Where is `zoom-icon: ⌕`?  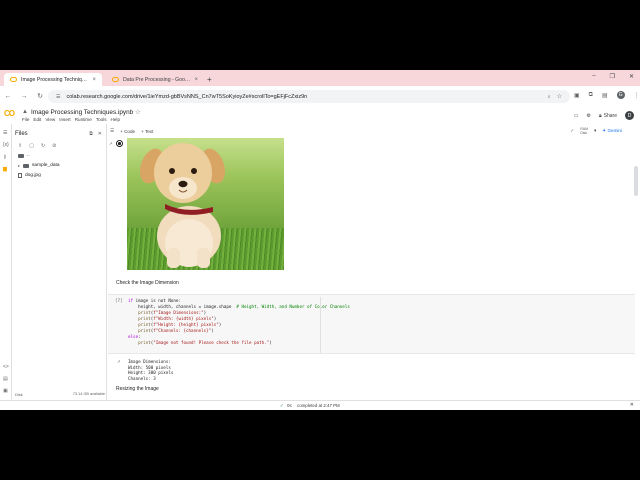
zoom-icon: ⌕ is located at coordinates (549, 97).